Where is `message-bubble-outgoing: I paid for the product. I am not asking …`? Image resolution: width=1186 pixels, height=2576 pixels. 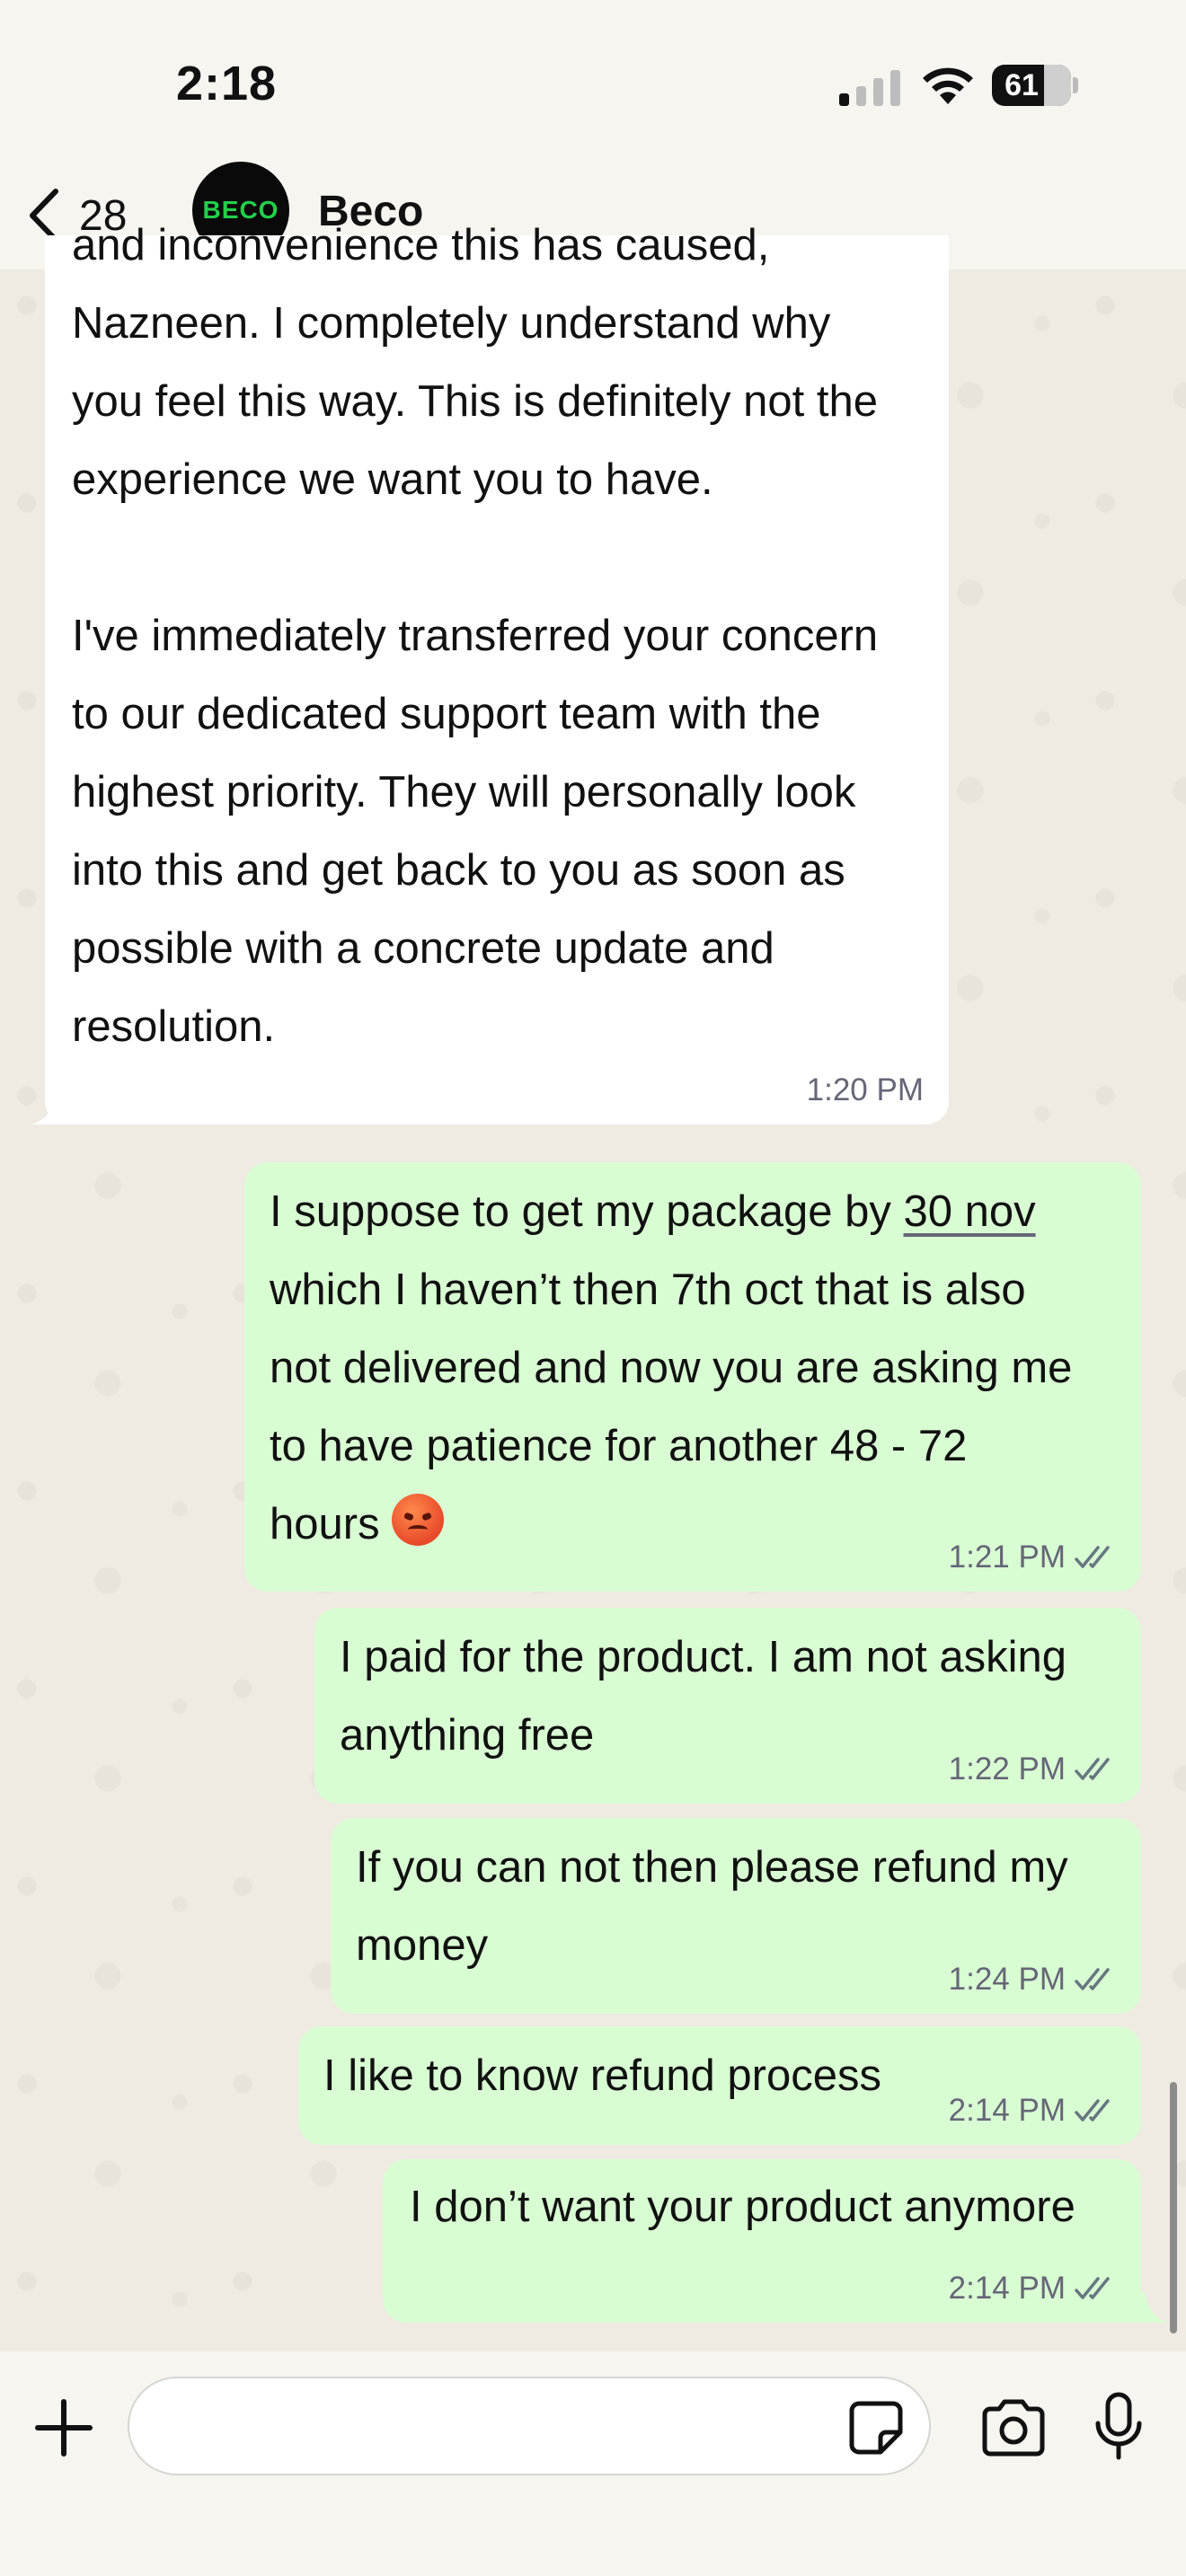 message-bubble-outgoing: I paid for the product. I am not asking … is located at coordinates (727, 1706).